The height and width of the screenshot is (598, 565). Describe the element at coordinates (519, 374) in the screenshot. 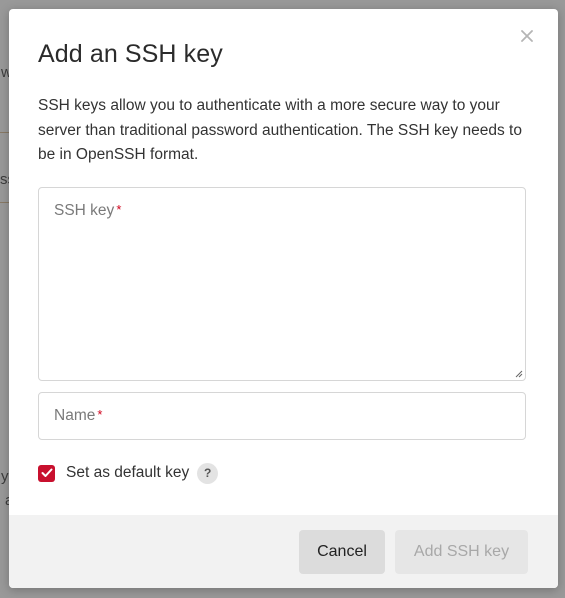

I see `resize-handle-icon` at that location.